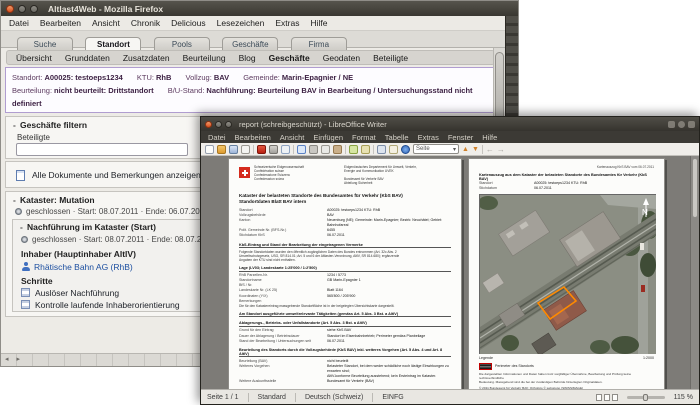 This screenshot has height=405, width=700. Describe the element at coordinates (45, 44) in the screenshot. I see `tab-suche: Suche` at that location.